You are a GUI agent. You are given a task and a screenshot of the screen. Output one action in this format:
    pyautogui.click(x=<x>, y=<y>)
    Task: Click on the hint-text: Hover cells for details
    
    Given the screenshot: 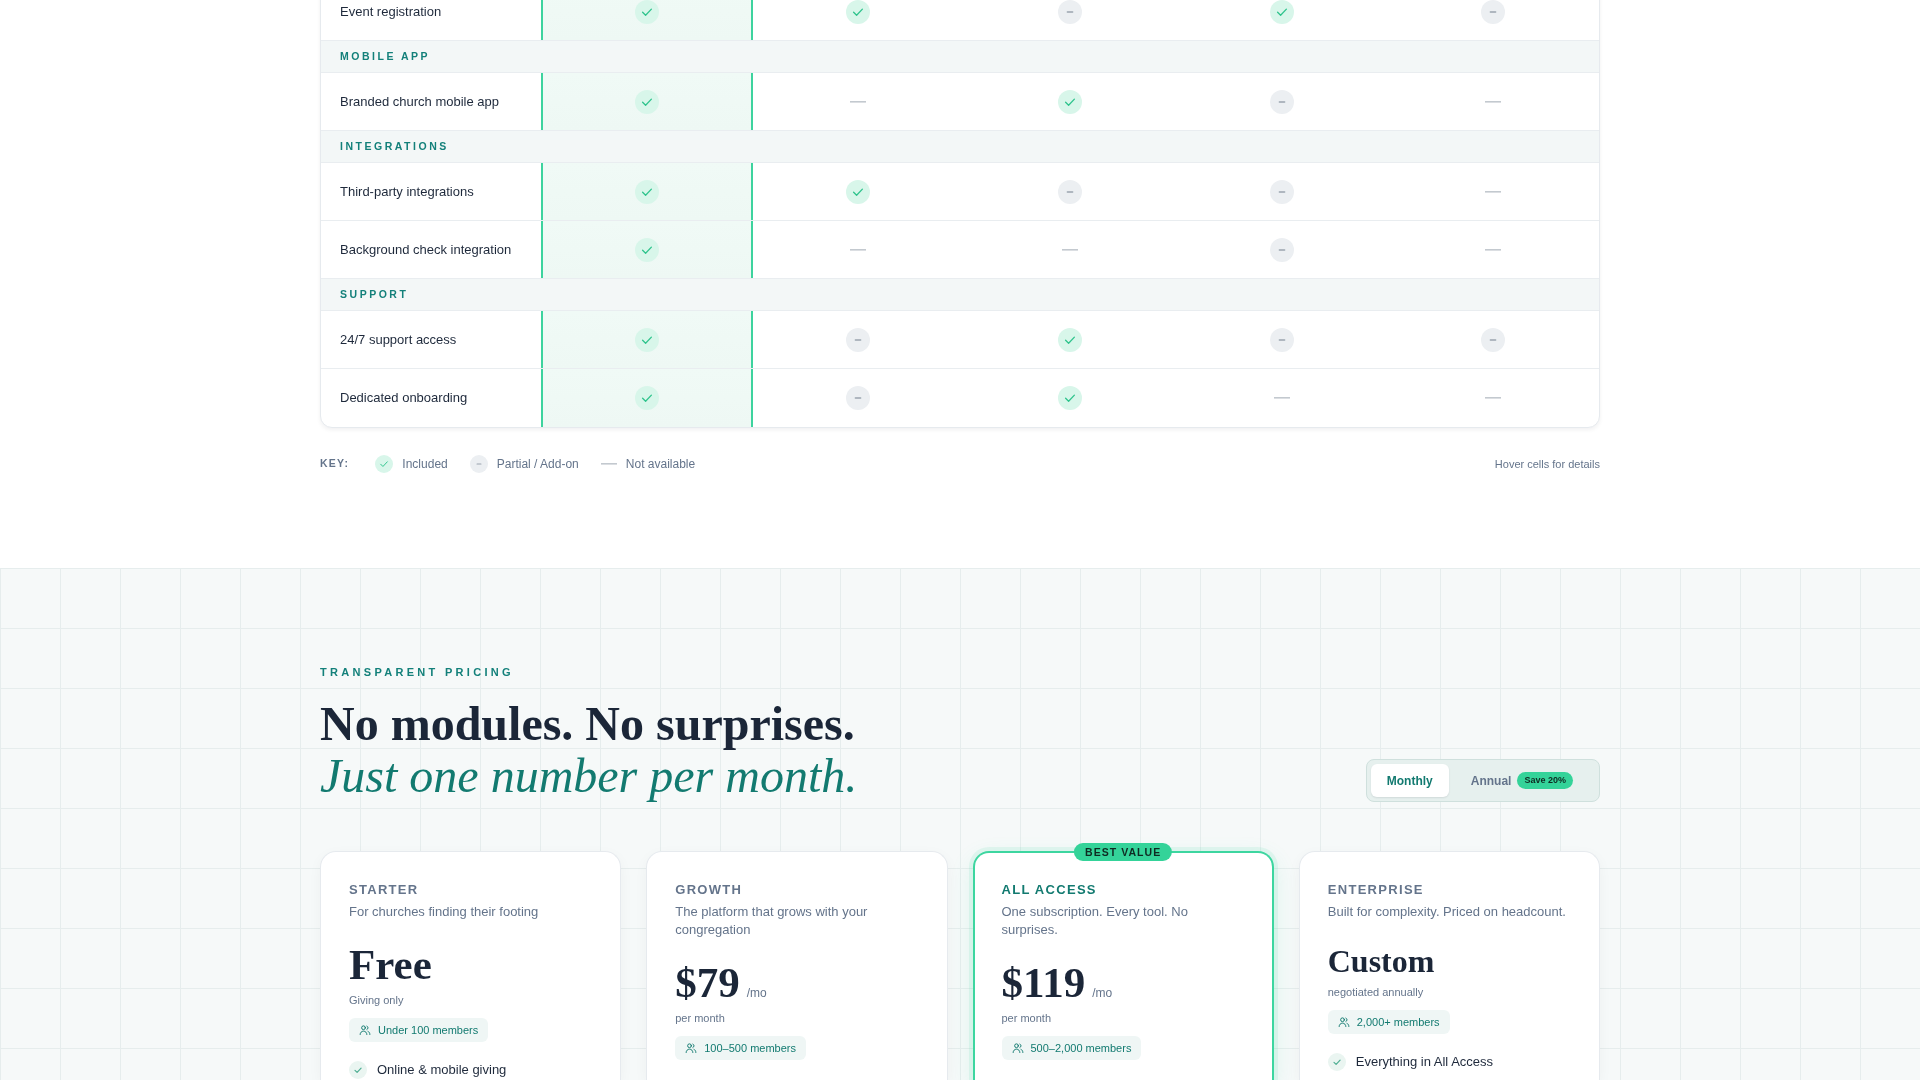 What is the action you would take?
    pyautogui.click(x=1547, y=464)
    